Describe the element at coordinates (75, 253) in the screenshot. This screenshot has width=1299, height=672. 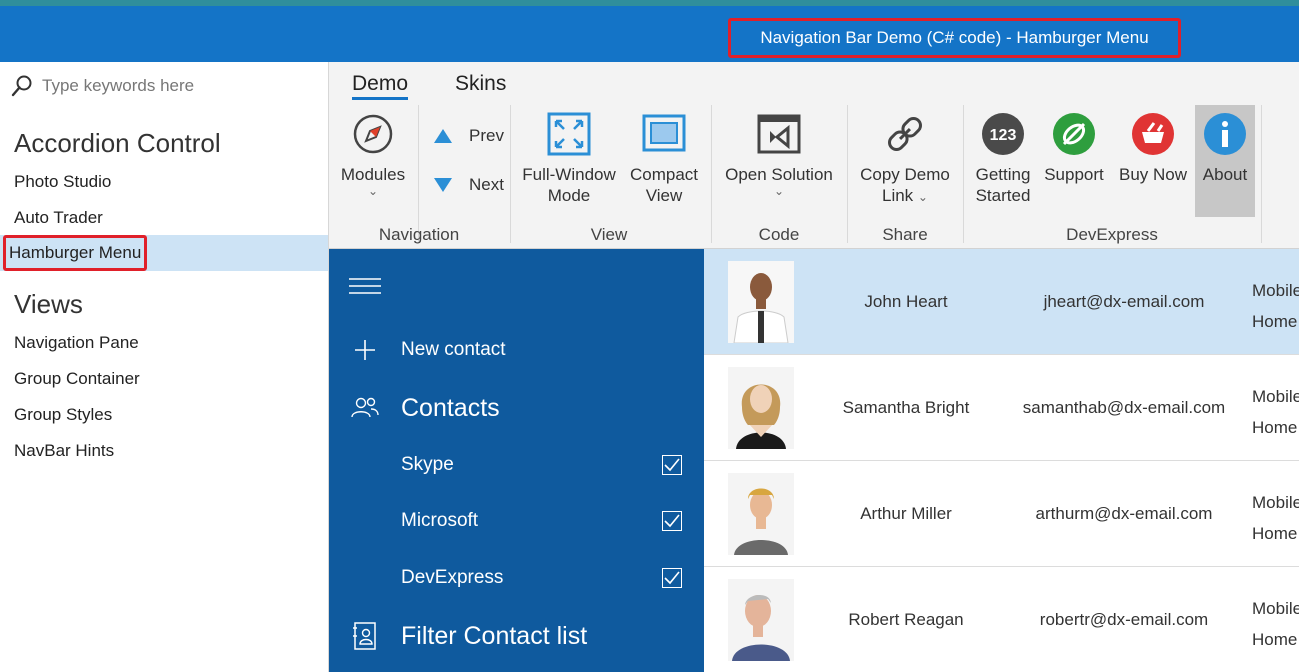
I see `sidebar-item-label: Hamburger Menu` at that location.